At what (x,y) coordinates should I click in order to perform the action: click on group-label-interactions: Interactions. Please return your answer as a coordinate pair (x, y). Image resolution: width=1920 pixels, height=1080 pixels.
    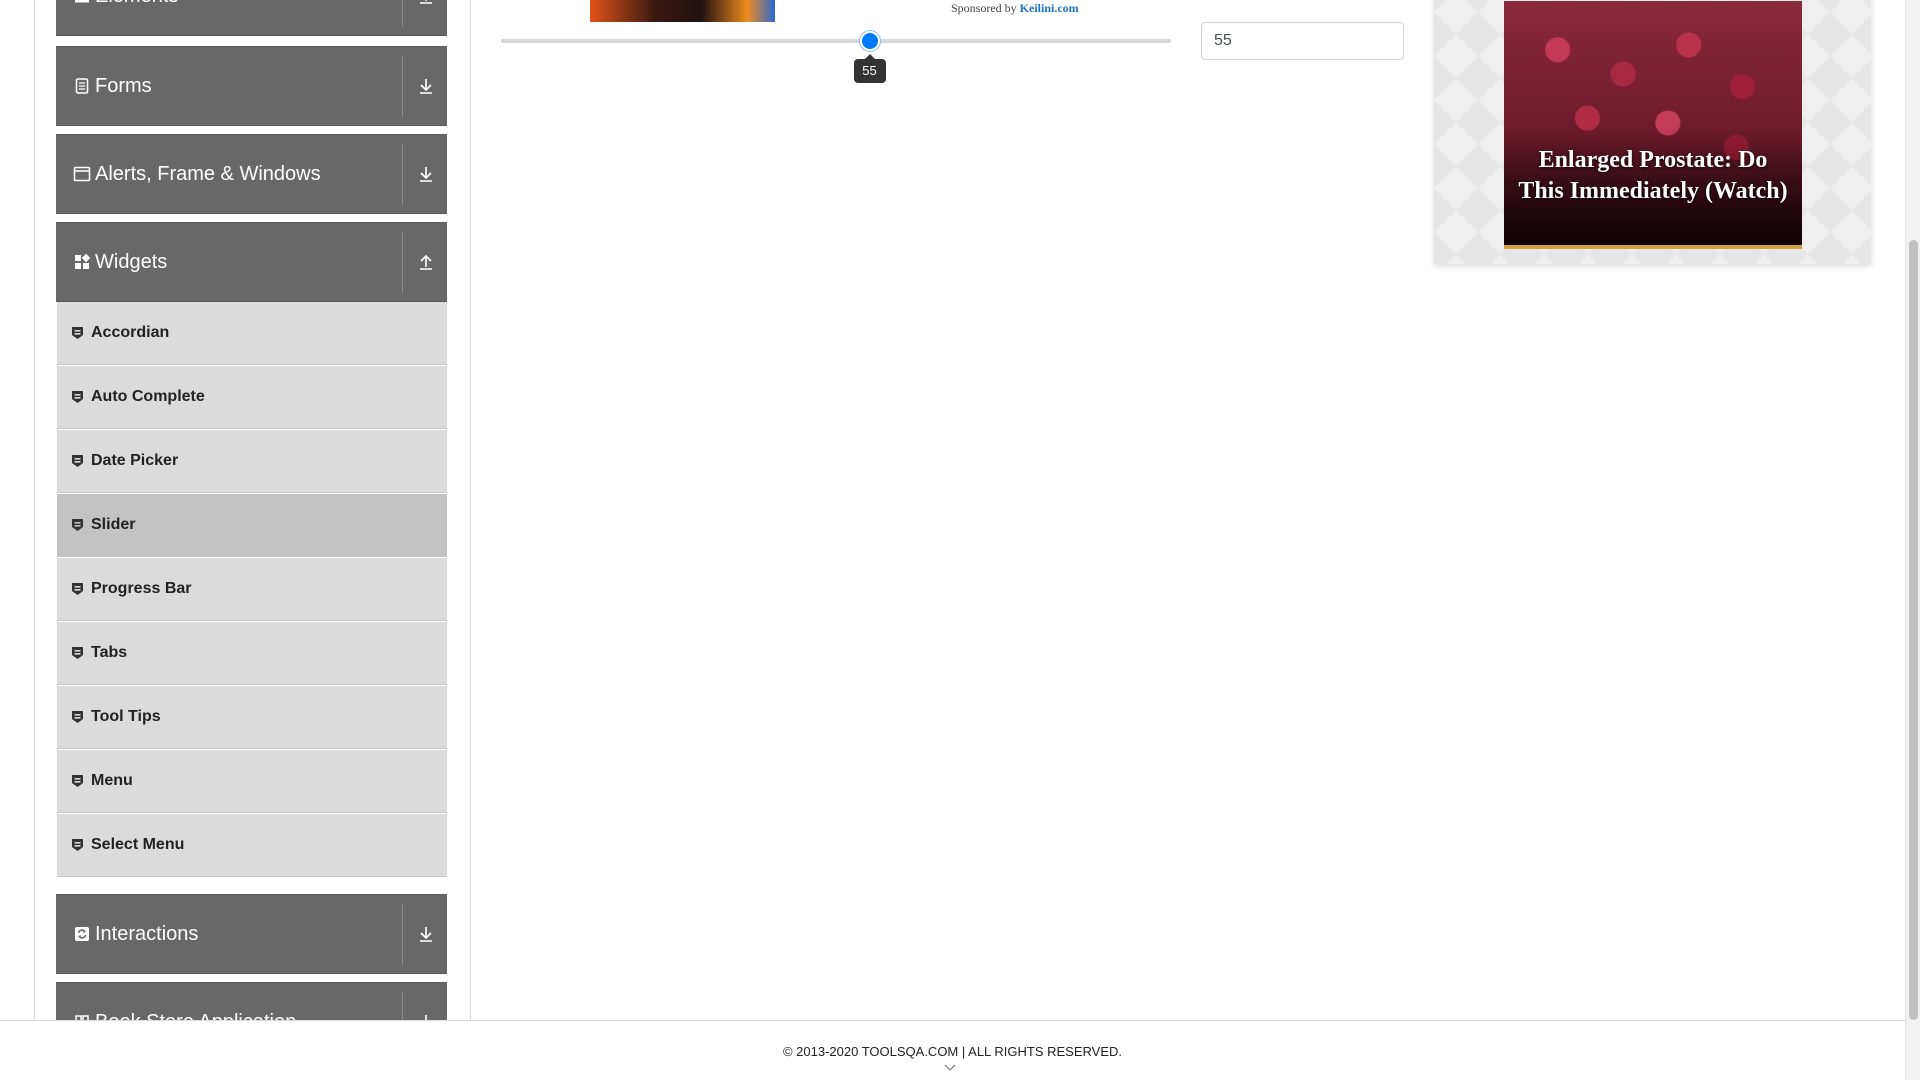
    Looking at the image, I should click on (147, 934).